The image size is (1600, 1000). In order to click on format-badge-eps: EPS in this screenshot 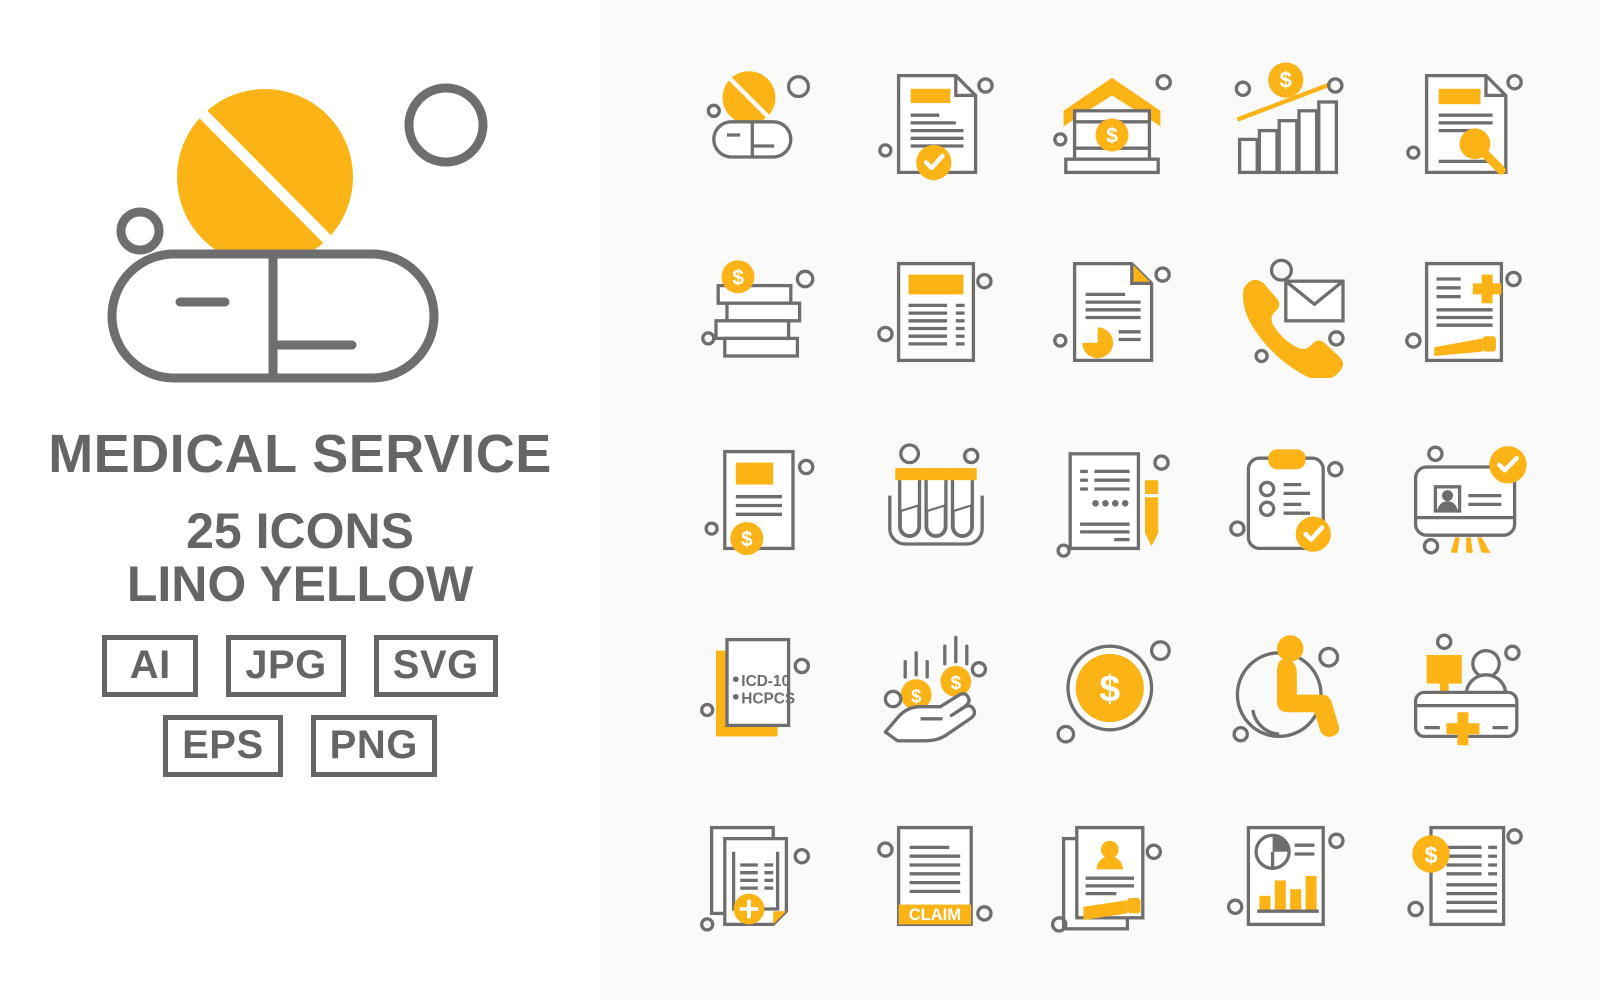, I will do `click(223, 745)`.